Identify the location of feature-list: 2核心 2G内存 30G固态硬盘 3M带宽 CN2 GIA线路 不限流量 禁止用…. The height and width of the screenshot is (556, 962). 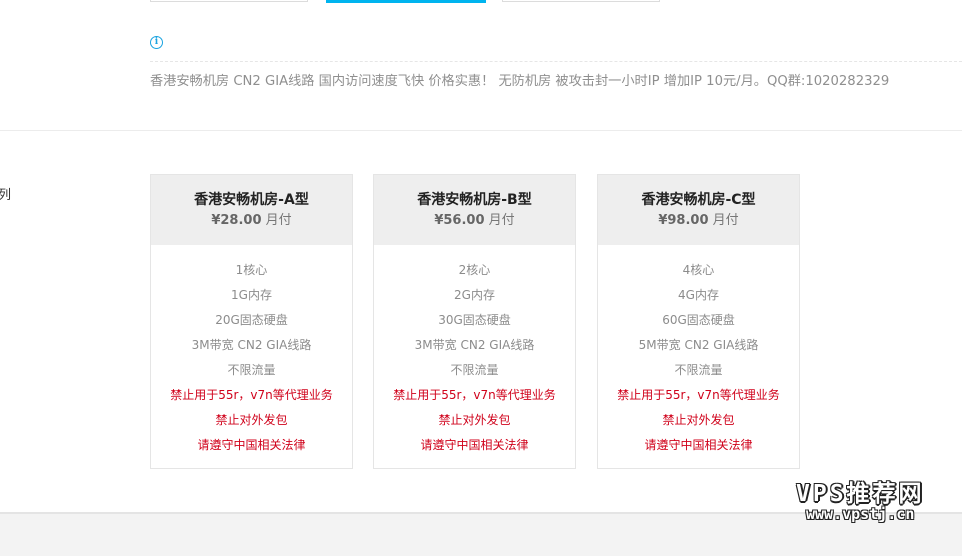
(474, 351).